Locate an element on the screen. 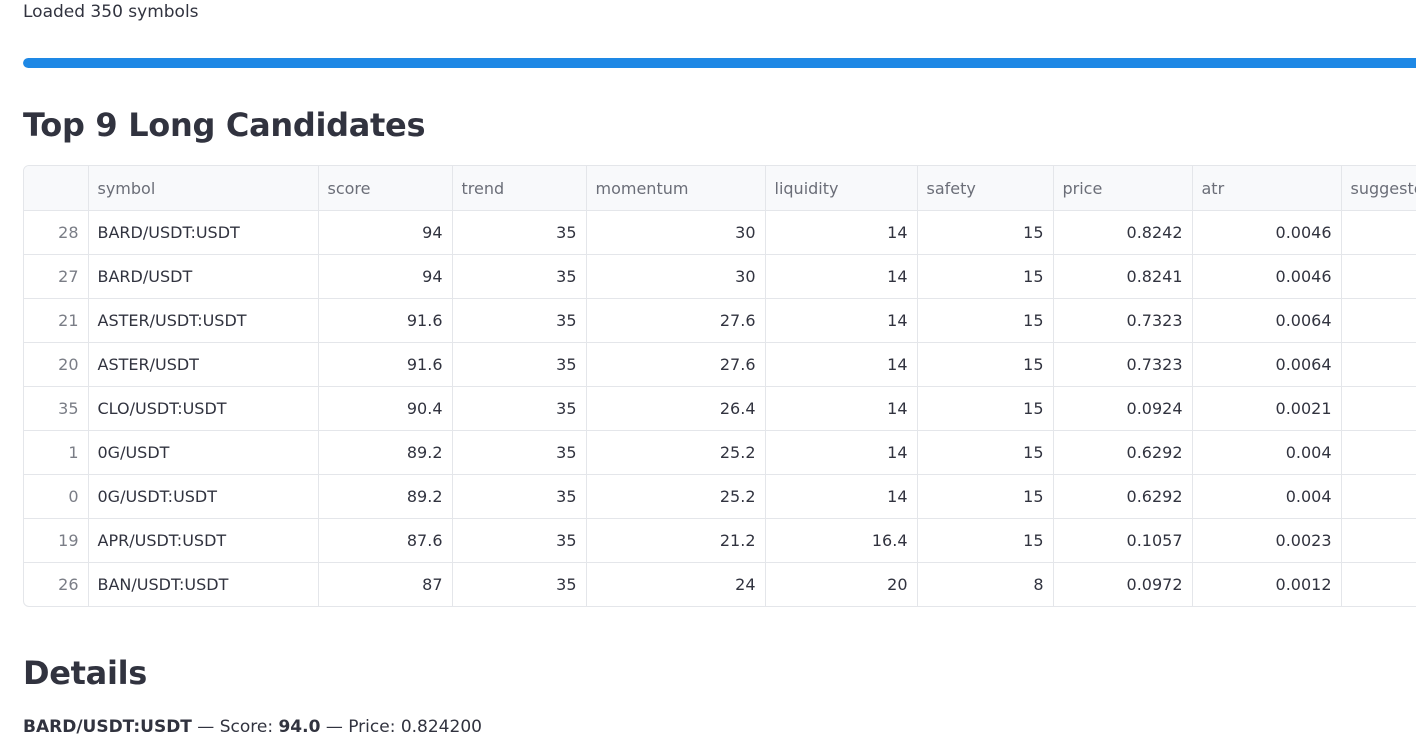 This screenshot has width=1416, height=740. cell-momentum: 25.2 is located at coordinates (676, 496).